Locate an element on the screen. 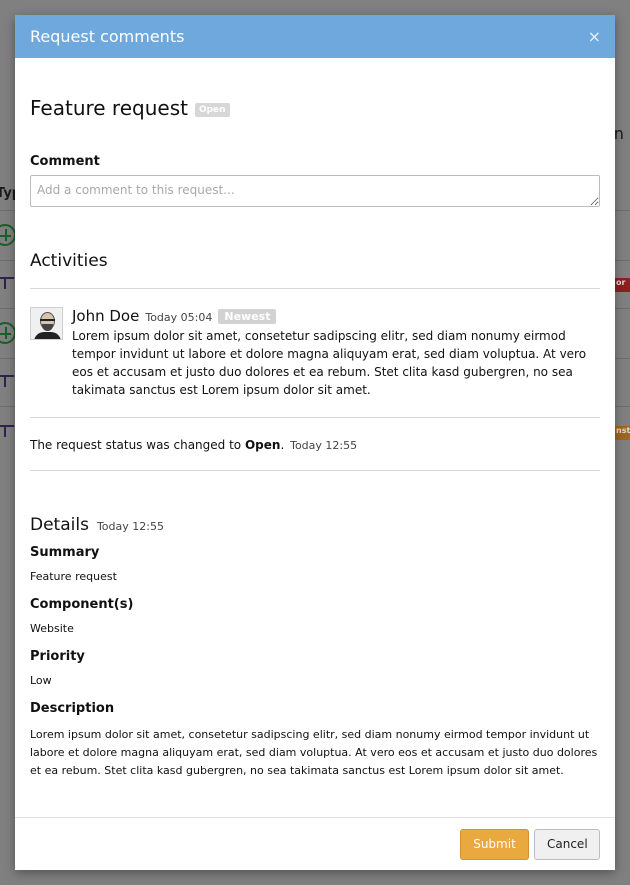  background-red-tag: or is located at coordinates (622, 285).